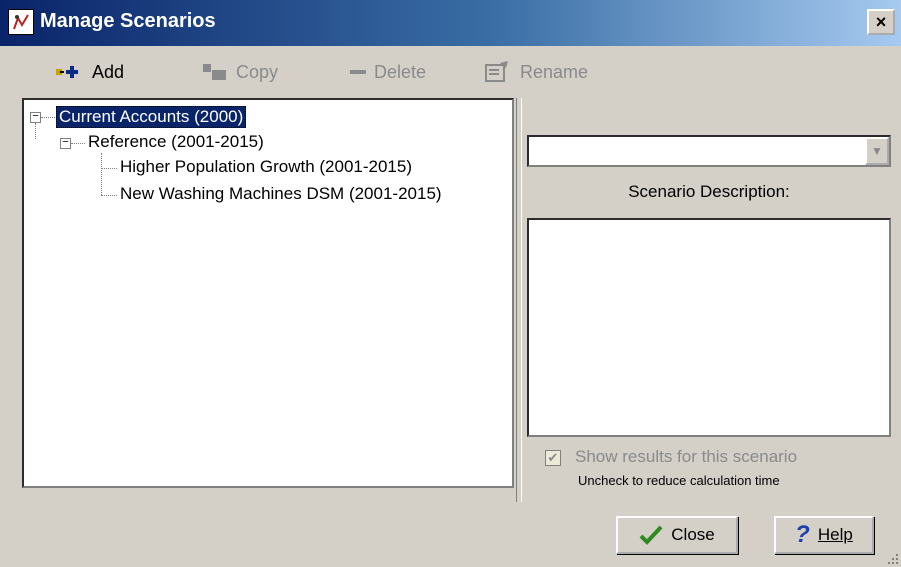  I want to click on title-bar: Manage Scenarios ×, so click(450, 23).